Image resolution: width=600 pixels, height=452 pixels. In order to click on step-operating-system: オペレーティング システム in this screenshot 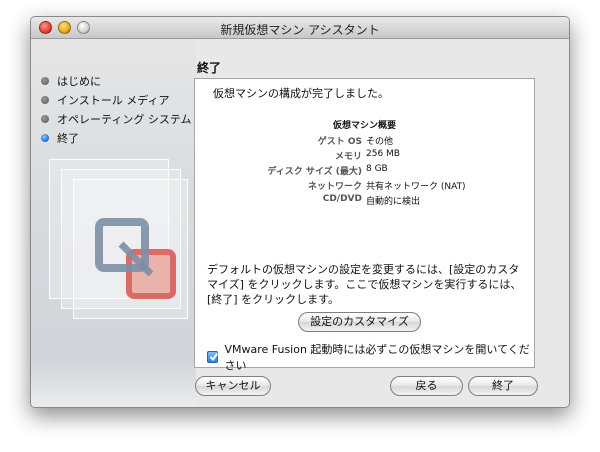, I will do `click(121, 118)`.